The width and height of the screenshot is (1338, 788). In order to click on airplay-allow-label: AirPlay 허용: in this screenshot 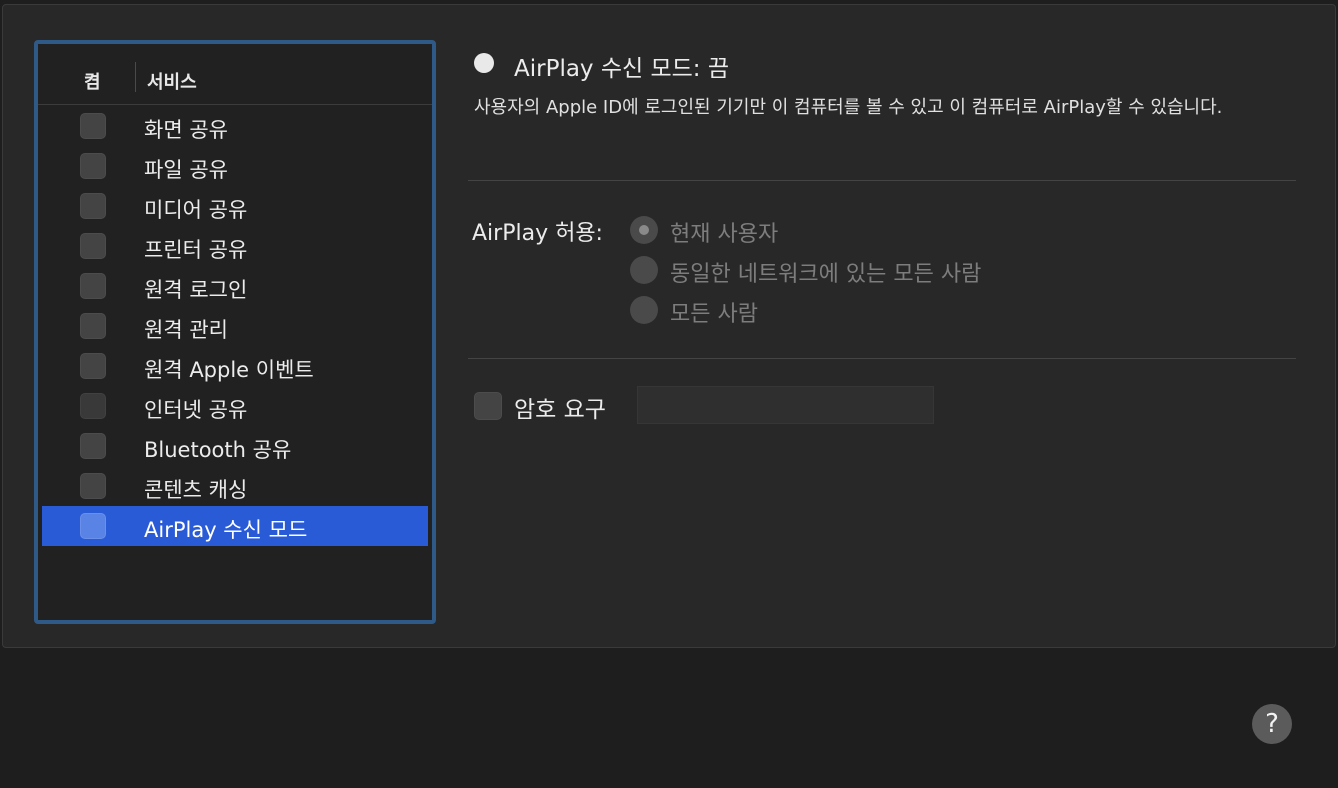, I will do `click(537, 233)`.